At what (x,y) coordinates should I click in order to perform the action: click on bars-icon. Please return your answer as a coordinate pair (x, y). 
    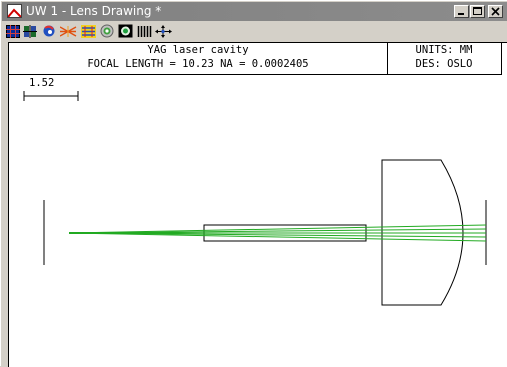
    Looking at the image, I should click on (144, 31).